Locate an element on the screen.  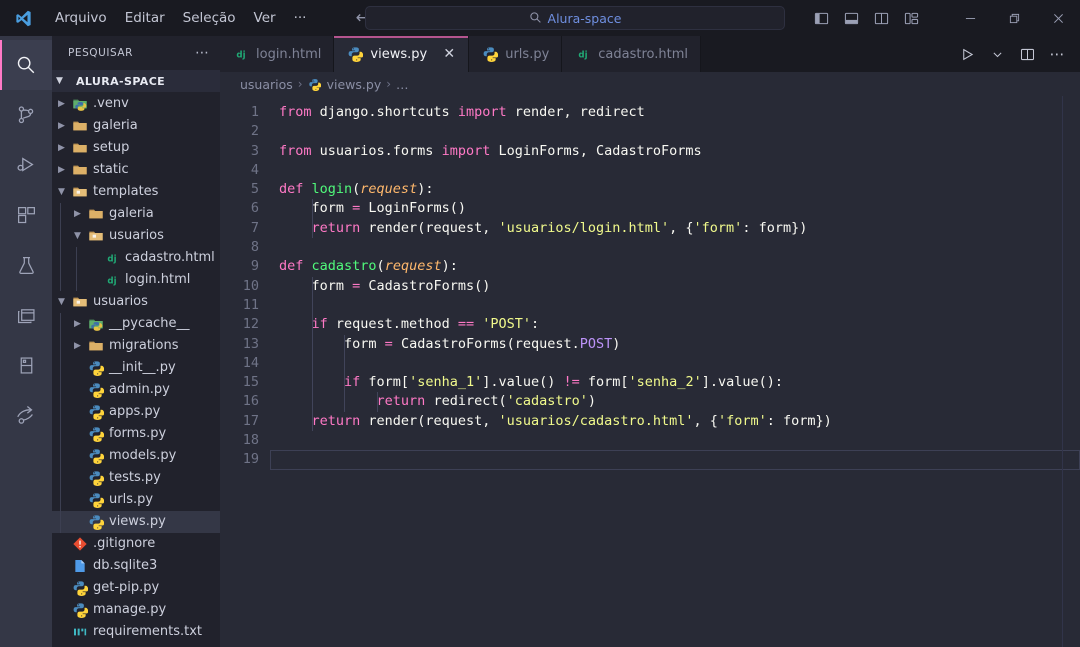
toggle-primary-sidebar-icon is located at coordinates (821, 18).